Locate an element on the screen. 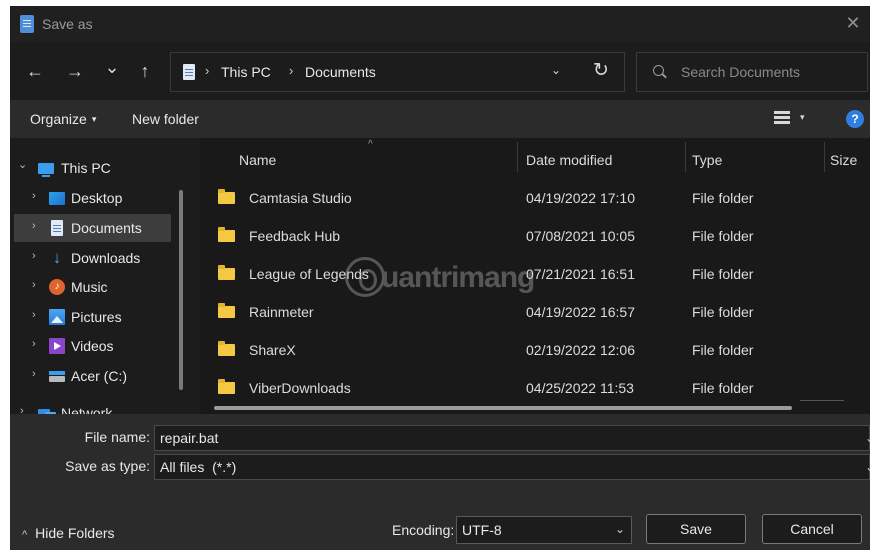 This screenshot has width=870, height=550. navigation-bar: ← → ⌄ ↑ › This PC › Documents ⌄ ↻ is located at coordinates (440, 71).